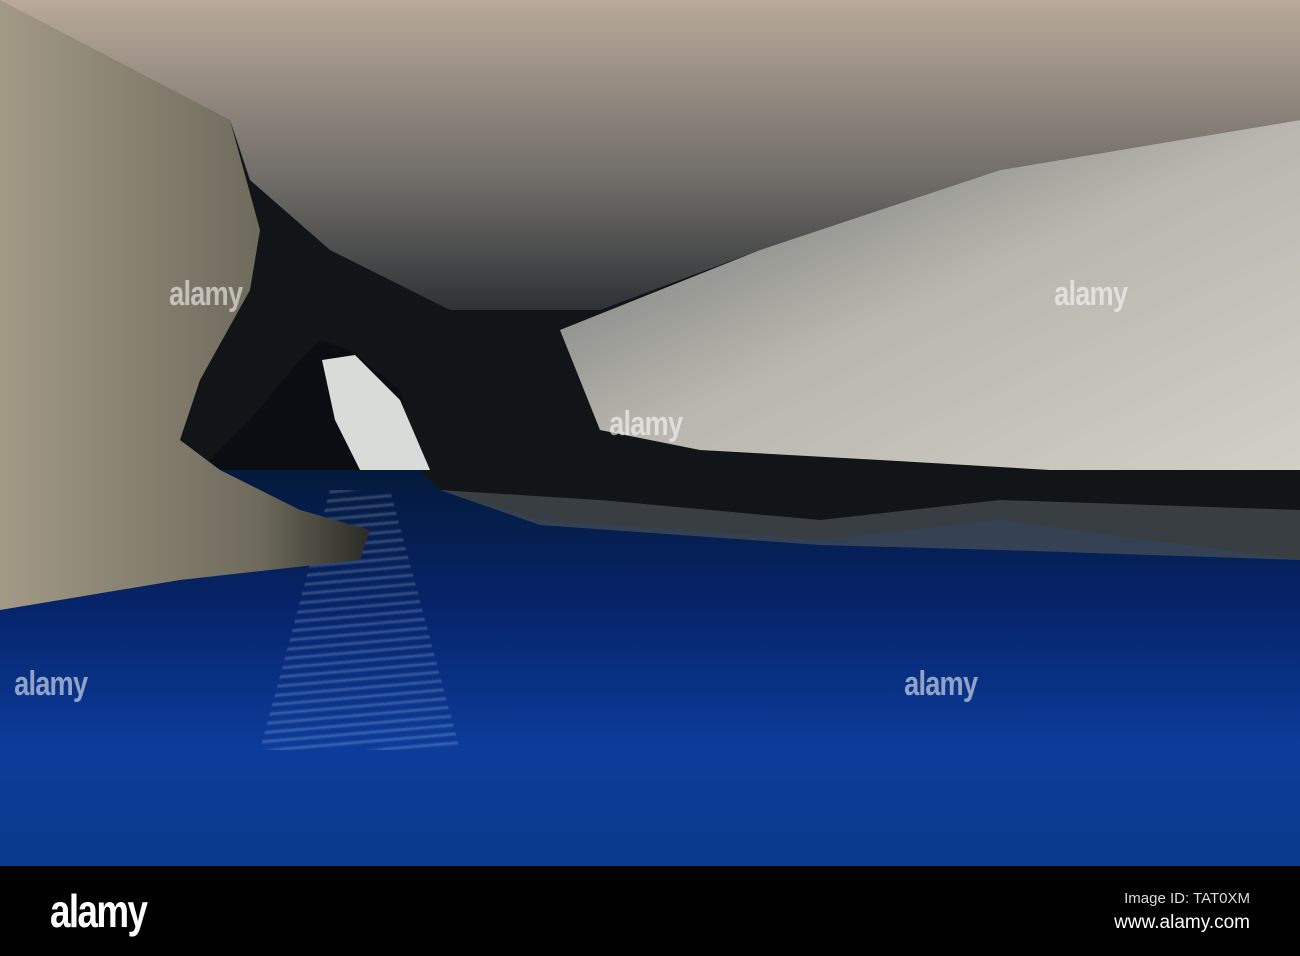 The height and width of the screenshot is (956, 1300). What do you see at coordinates (99, 911) in the screenshot?
I see `alamy-logo: alamy` at bounding box center [99, 911].